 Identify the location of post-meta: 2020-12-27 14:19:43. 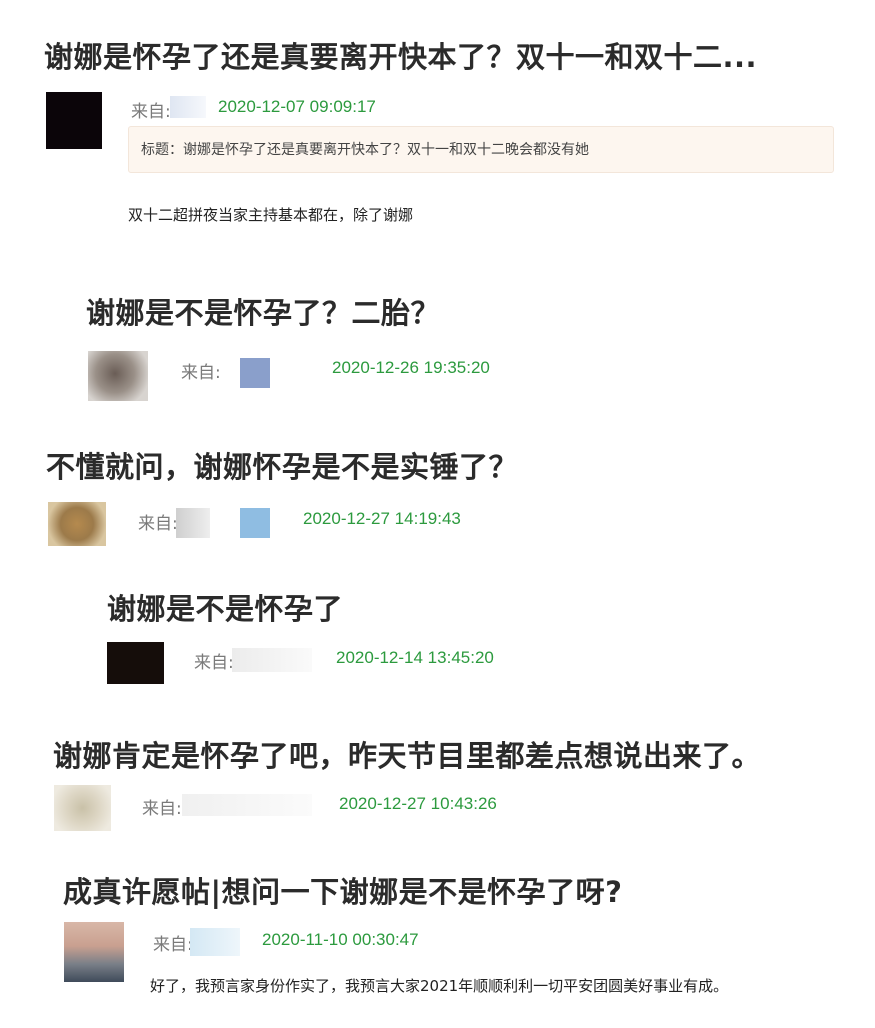
(382, 519).